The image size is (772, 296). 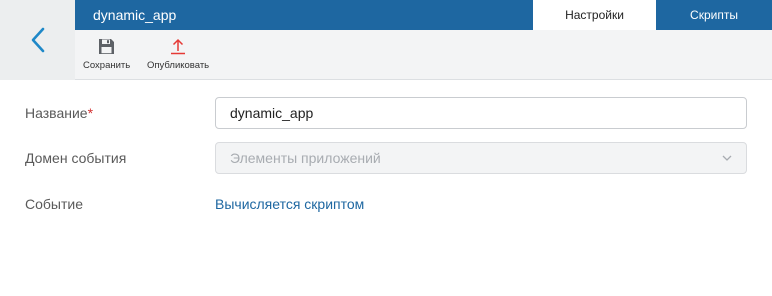 I want to click on name-label: Название*, so click(x=59, y=113).